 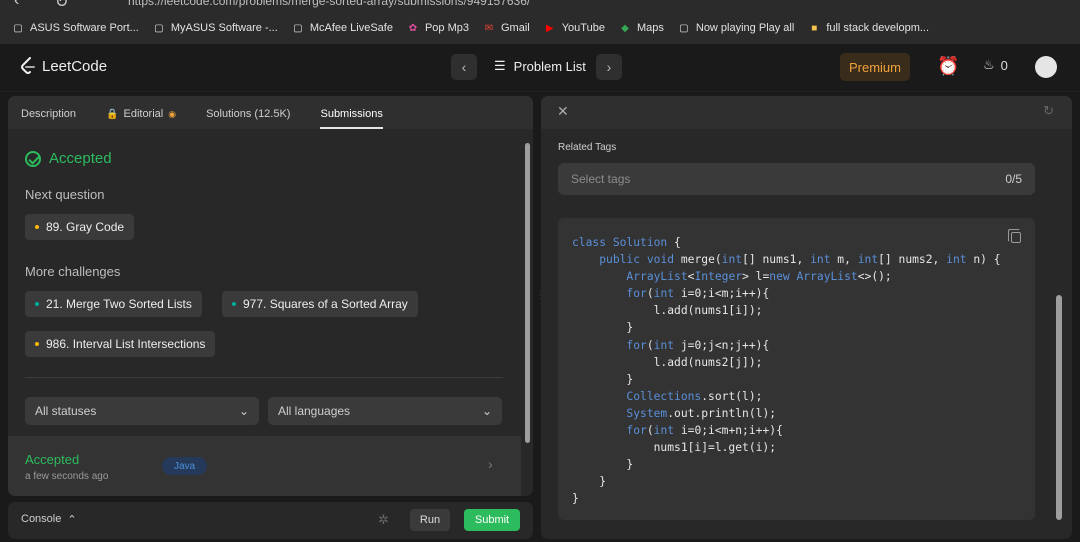 I want to click on bookmark-item: ▢ McAfee LiveSafe, so click(x=342, y=28).